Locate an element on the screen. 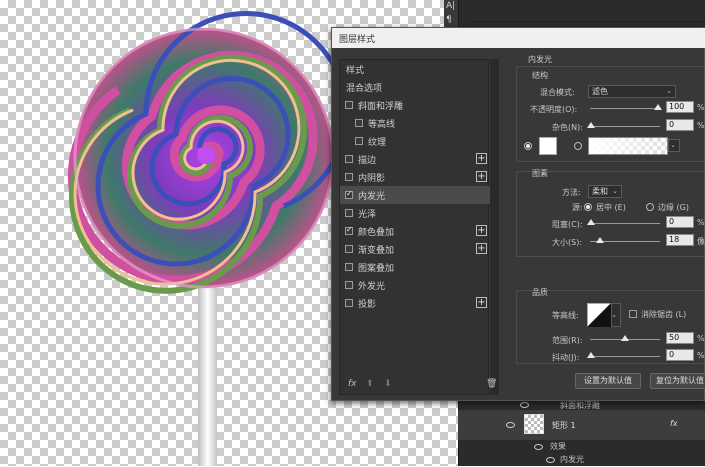 The image size is (705, 467). choke-input: 0 is located at coordinates (680, 222).